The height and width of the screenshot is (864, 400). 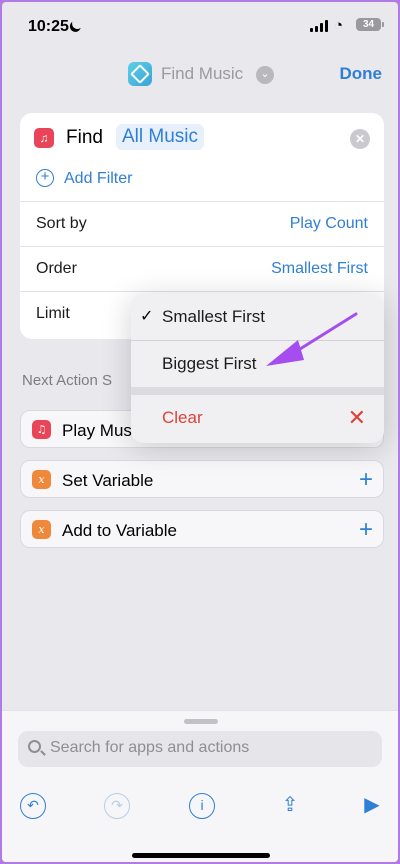 What do you see at coordinates (33, 806) in the screenshot?
I see `undo-icon: ↶` at bounding box center [33, 806].